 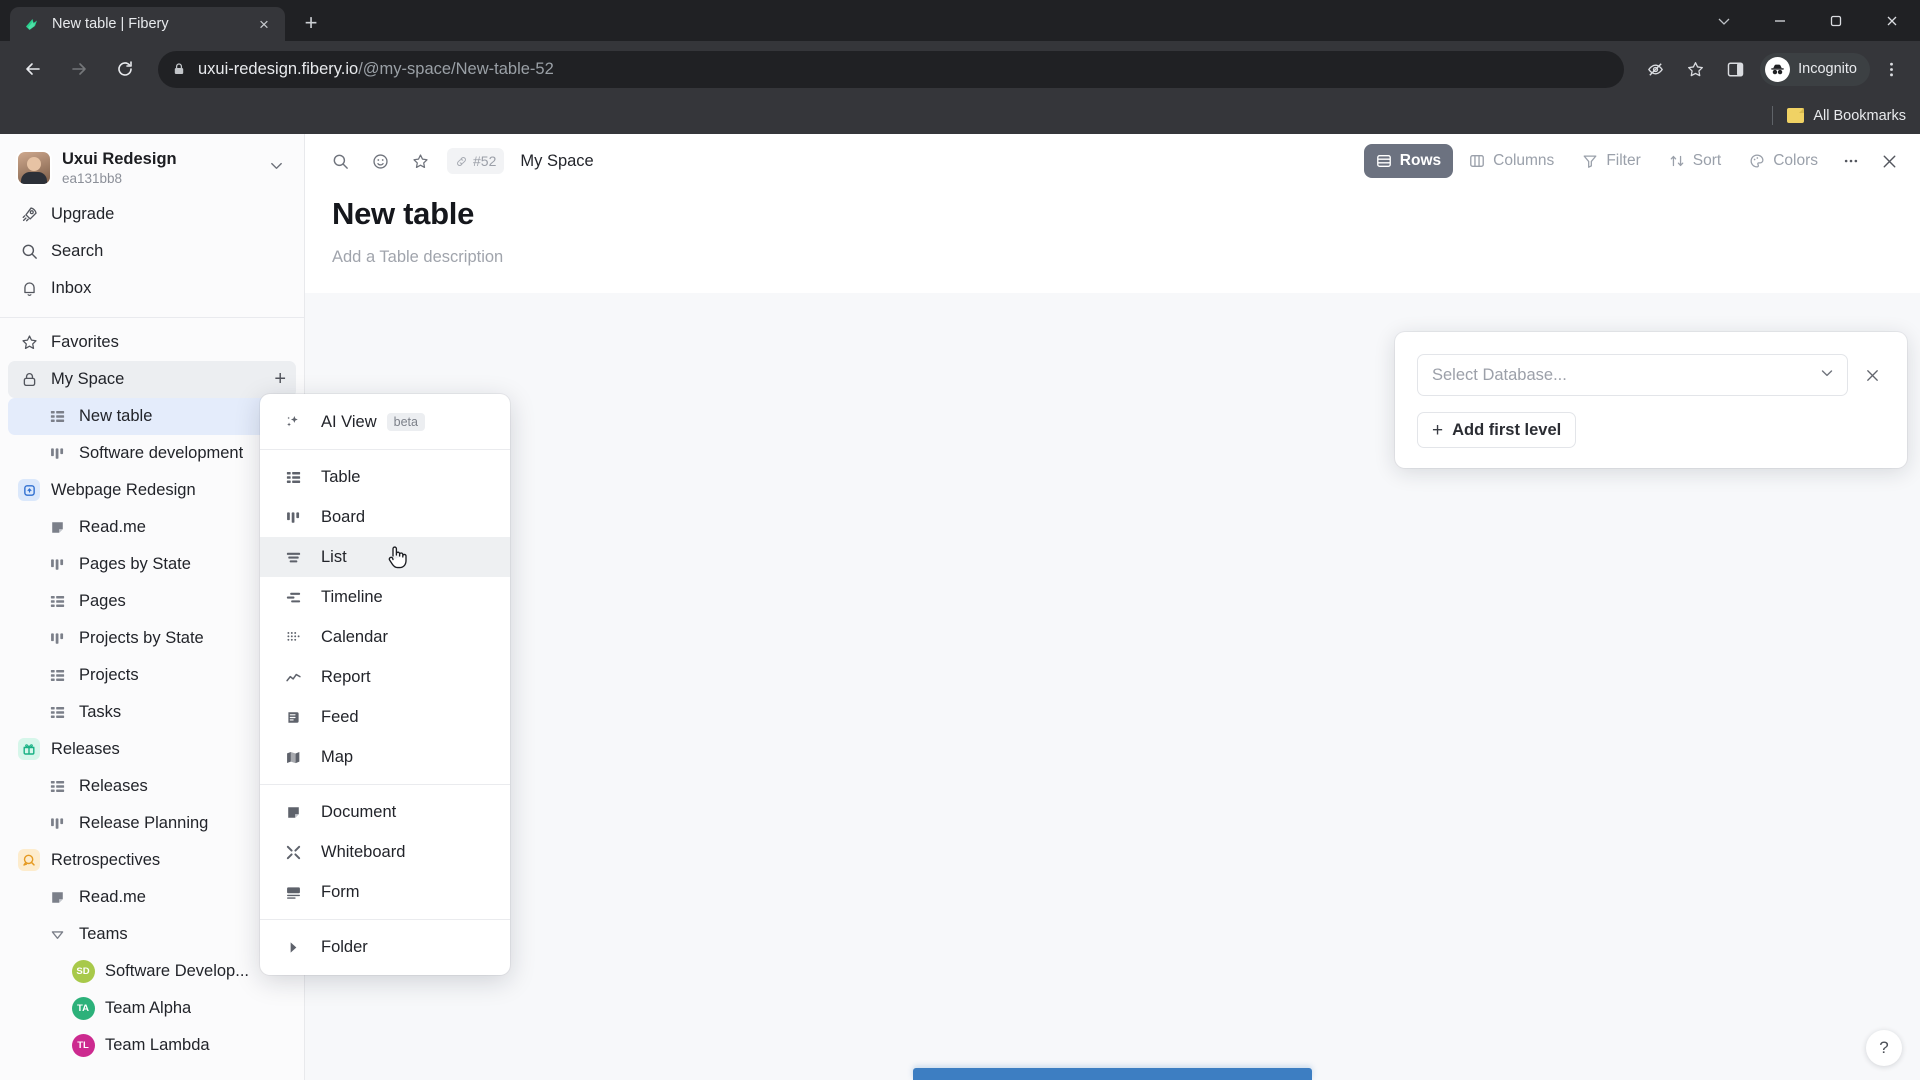 I want to click on avatar: SD, so click(x=83, y=971).